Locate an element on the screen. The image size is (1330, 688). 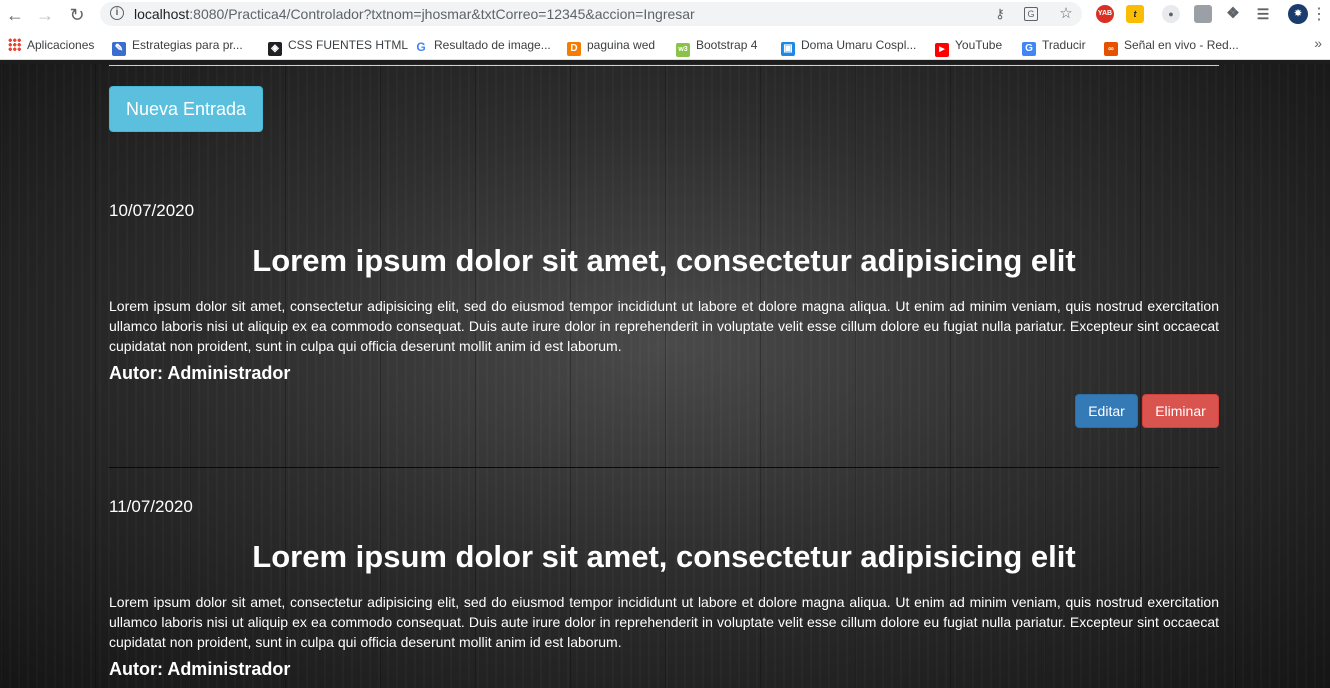
extension-cube-icon is located at coordinates (1203, 14).